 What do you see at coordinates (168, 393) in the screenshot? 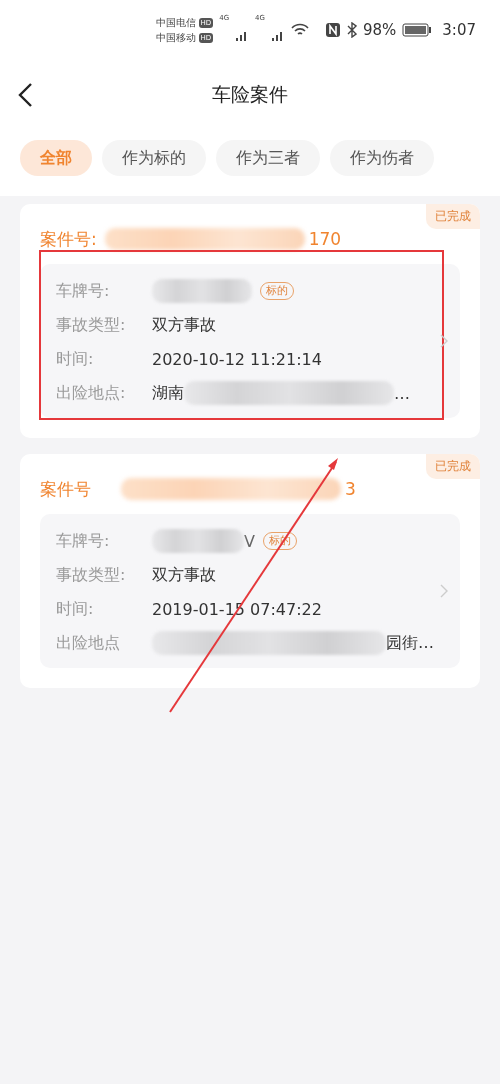
I see `field-value: 湖南` at bounding box center [168, 393].